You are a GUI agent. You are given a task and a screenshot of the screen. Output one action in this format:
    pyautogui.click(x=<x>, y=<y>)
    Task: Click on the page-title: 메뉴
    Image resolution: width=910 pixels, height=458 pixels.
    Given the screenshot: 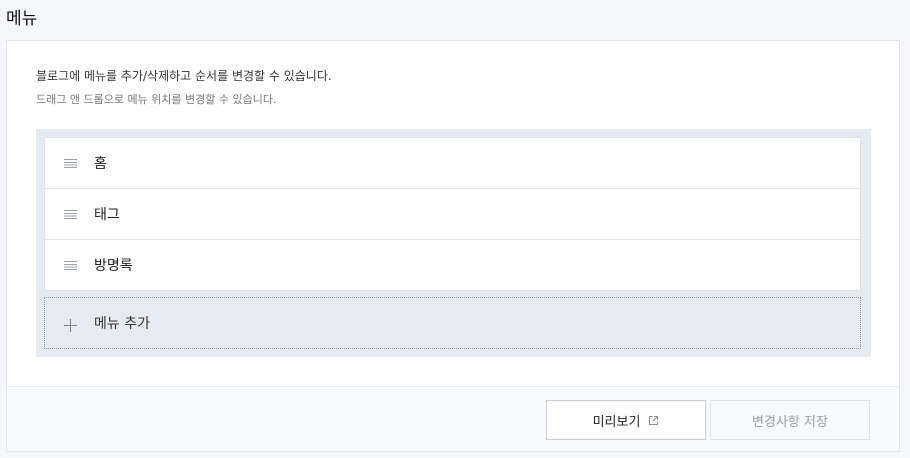 What is the action you would take?
    pyautogui.click(x=22, y=19)
    